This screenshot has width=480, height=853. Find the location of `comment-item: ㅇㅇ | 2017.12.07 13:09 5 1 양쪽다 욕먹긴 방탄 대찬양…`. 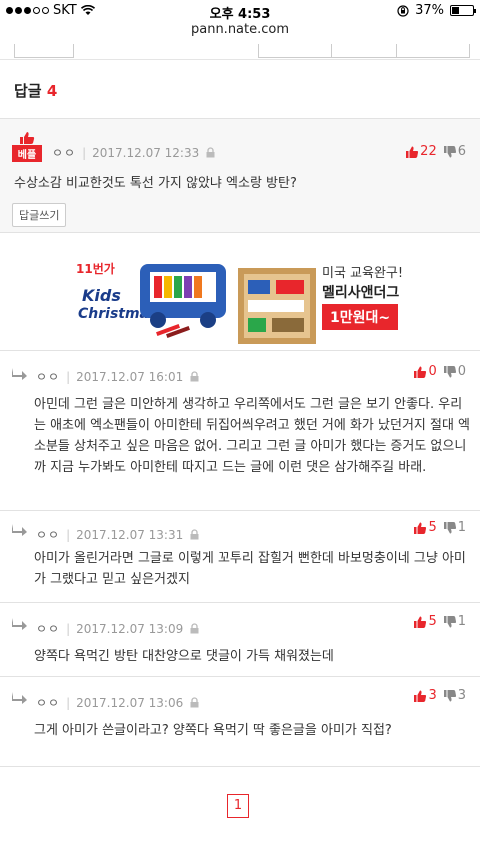

comment-item: ㅇㅇ | 2017.12.07 13:09 5 1 양쪽다 욕먹긴 방탄 대찬양… is located at coordinates (240, 644).